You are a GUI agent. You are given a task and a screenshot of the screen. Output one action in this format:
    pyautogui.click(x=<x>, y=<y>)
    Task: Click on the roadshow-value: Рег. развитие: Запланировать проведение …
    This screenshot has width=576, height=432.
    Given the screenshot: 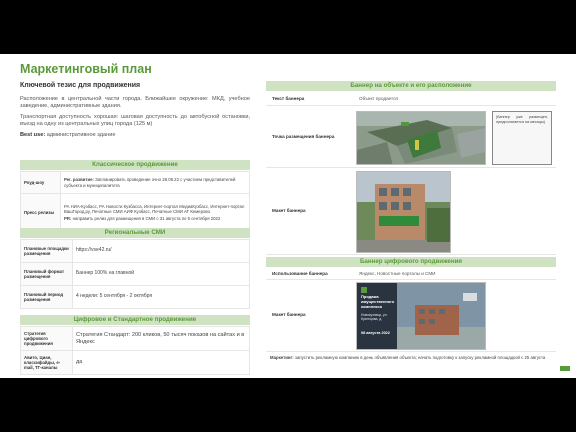 What is the action you would take?
    pyautogui.click(x=155, y=182)
    